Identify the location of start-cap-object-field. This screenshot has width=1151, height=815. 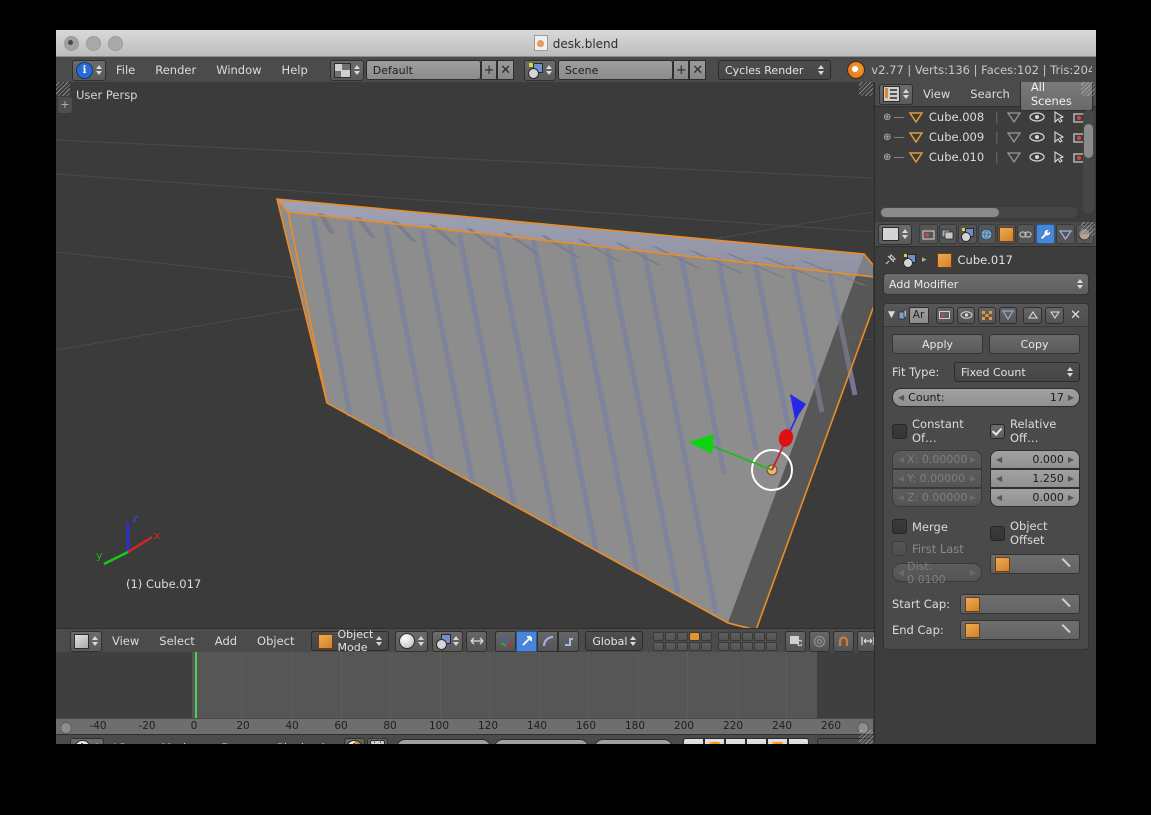
(1020, 604).